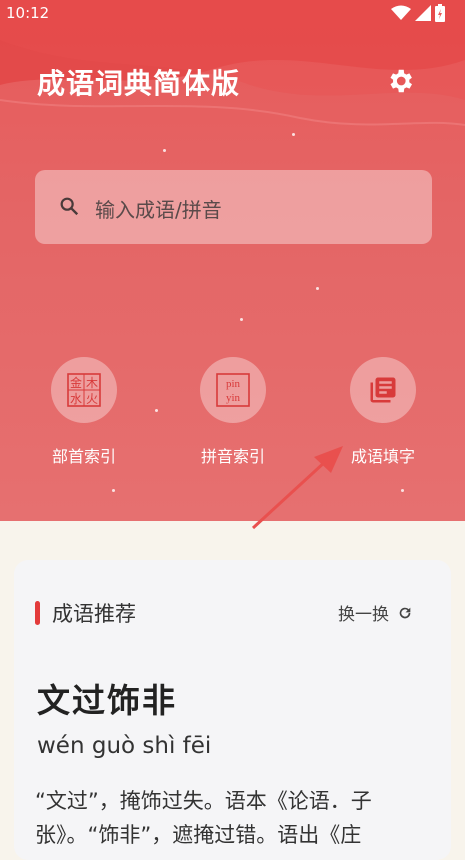  I want to click on refresh-button: 换一换, so click(375, 612).